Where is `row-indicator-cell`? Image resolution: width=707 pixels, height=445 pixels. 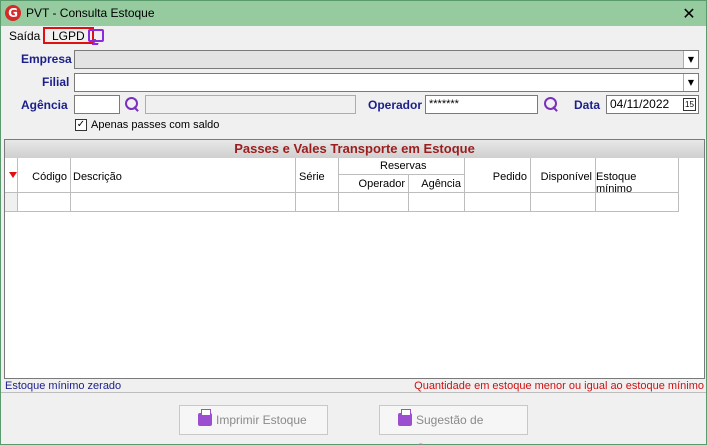 row-indicator-cell is located at coordinates (11, 202).